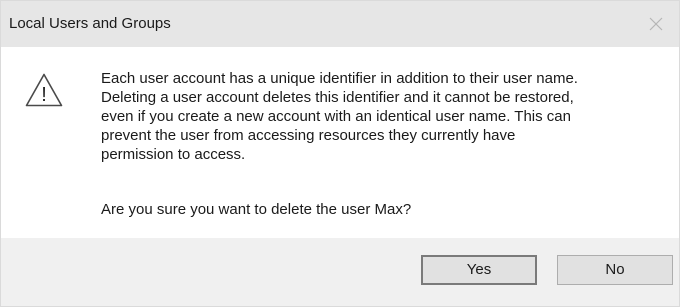 This screenshot has width=680, height=307. What do you see at coordinates (173, 154) in the screenshot?
I see `message-line: permission to access.` at bounding box center [173, 154].